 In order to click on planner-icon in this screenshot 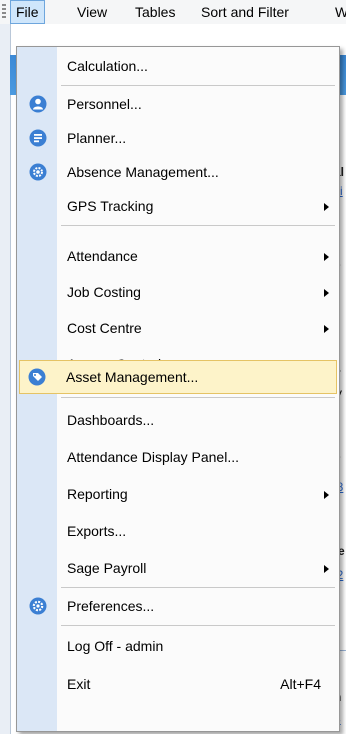, I will do `click(38, 138)`.